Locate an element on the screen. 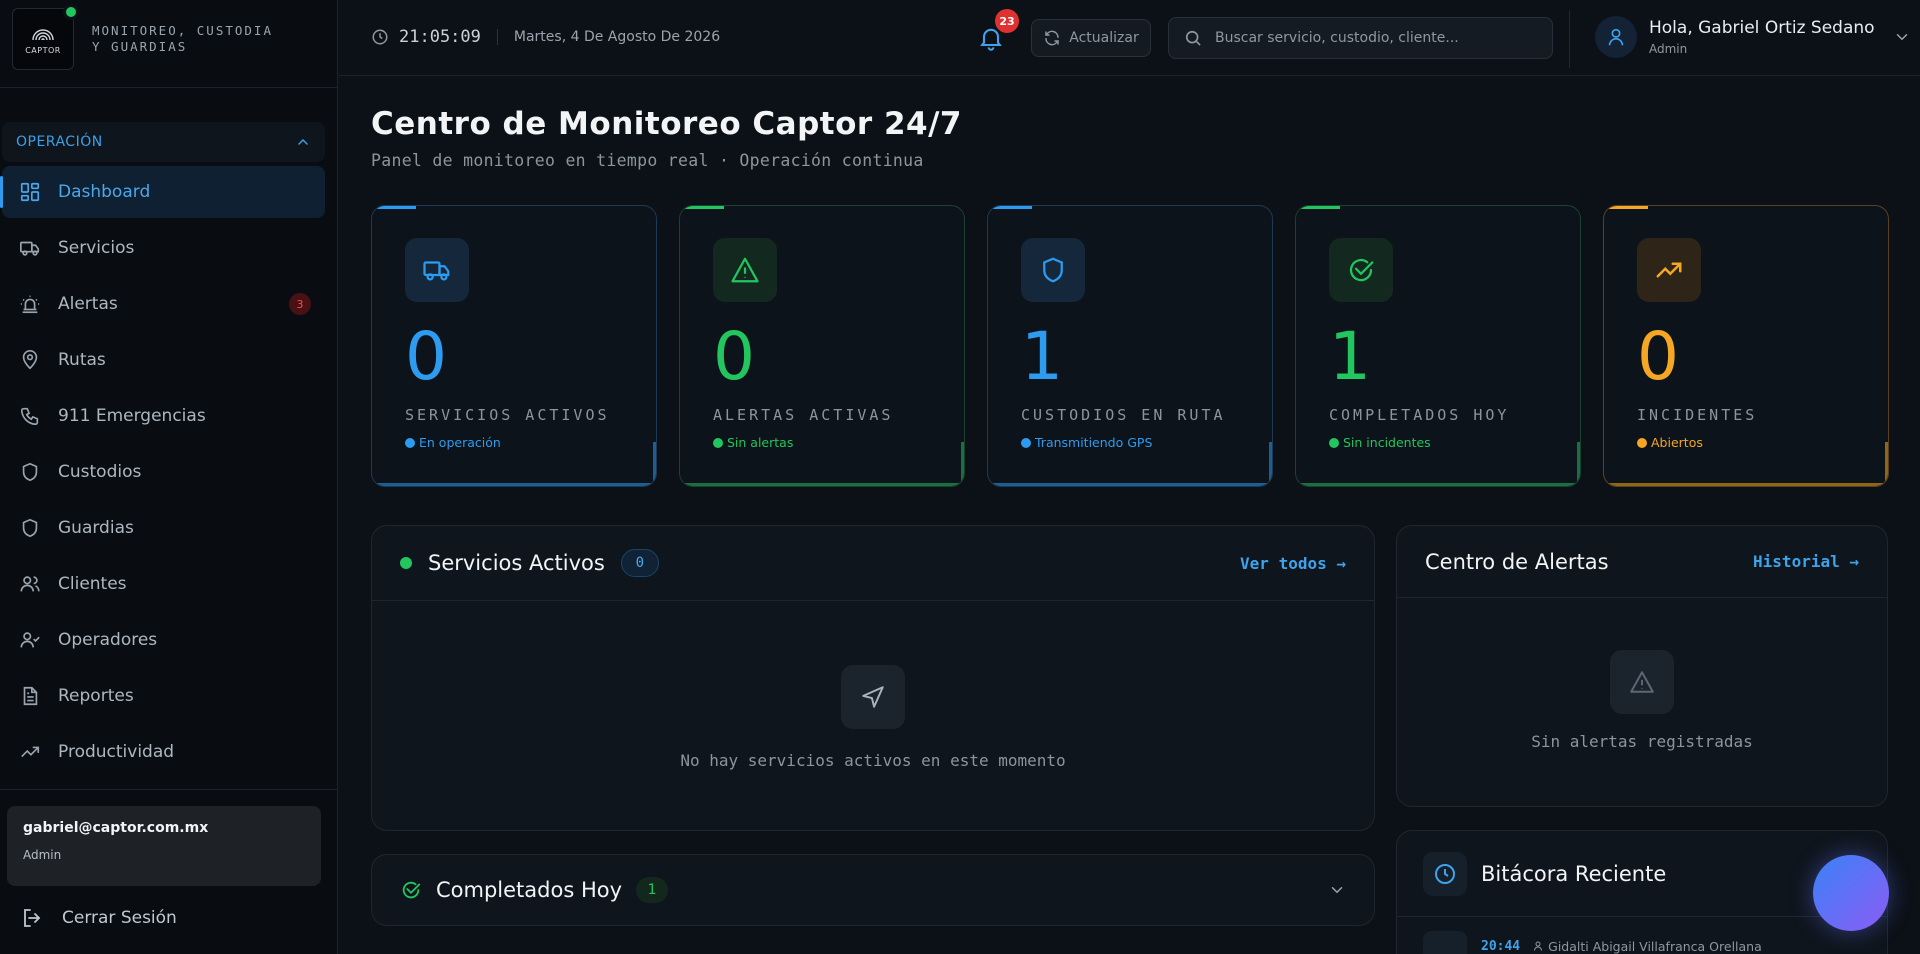 The height and width of the screenshot is (954, 1920). stat-status: En operación is located at coordinates (453, 442).